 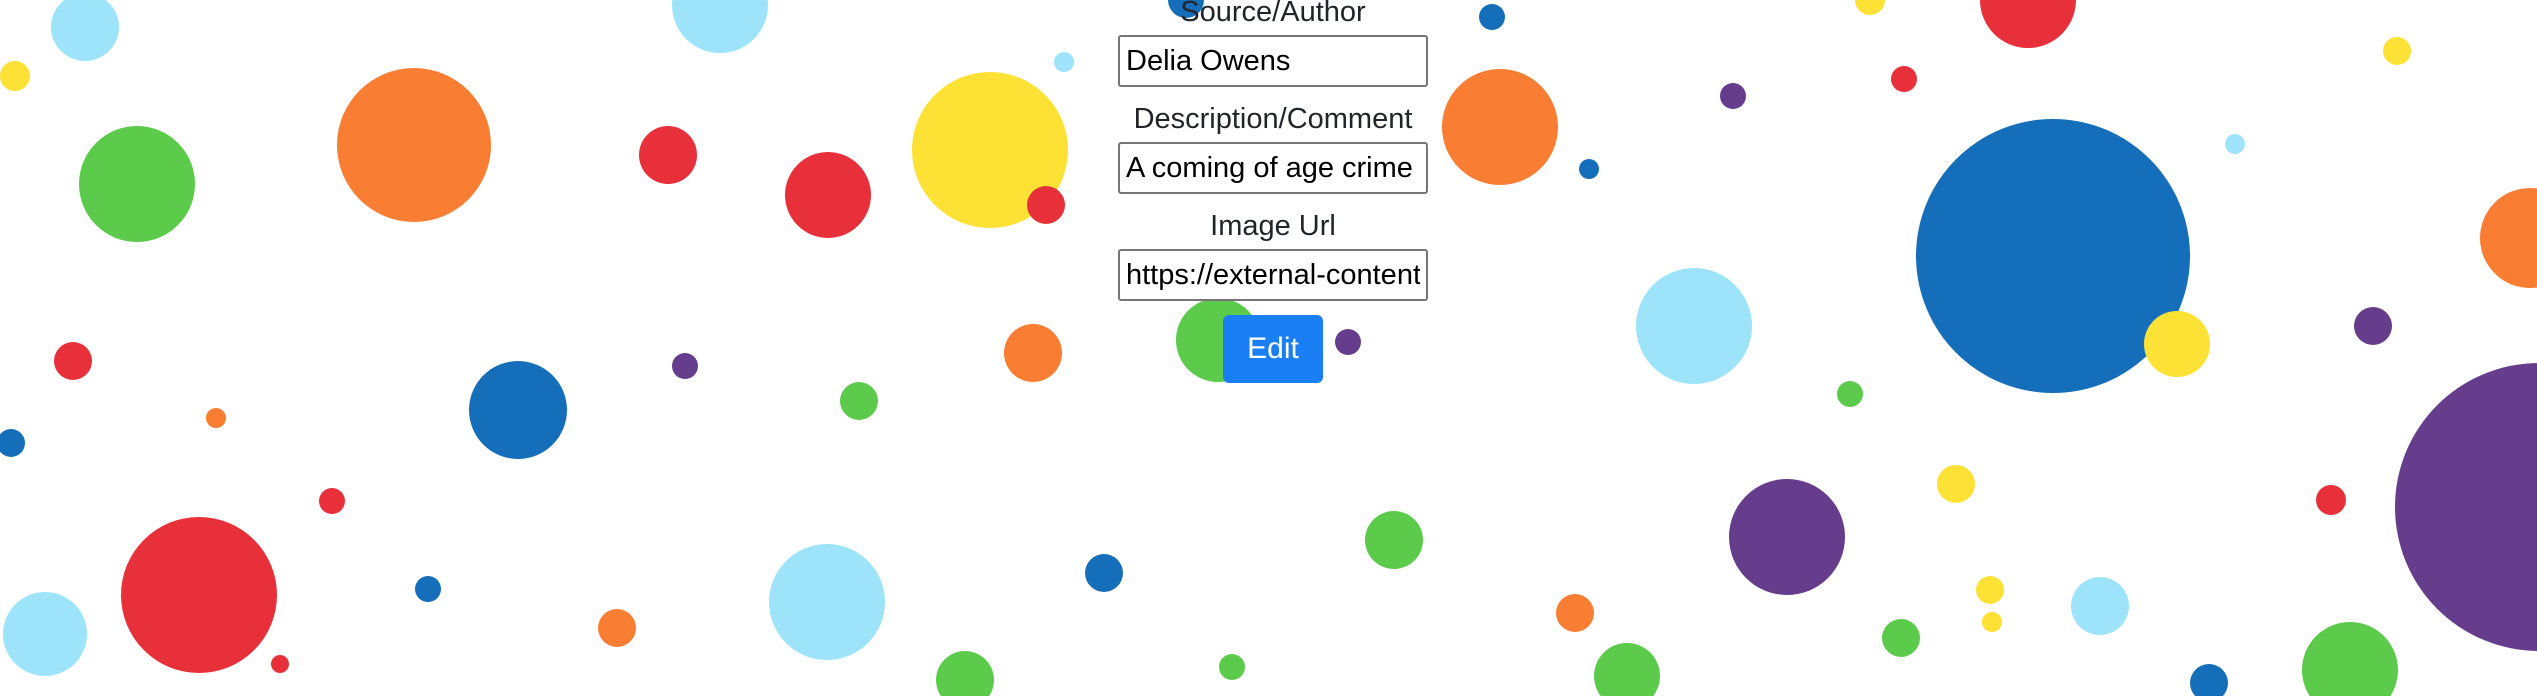 I want to click on source-author-input, so click(x=1273, y=61).